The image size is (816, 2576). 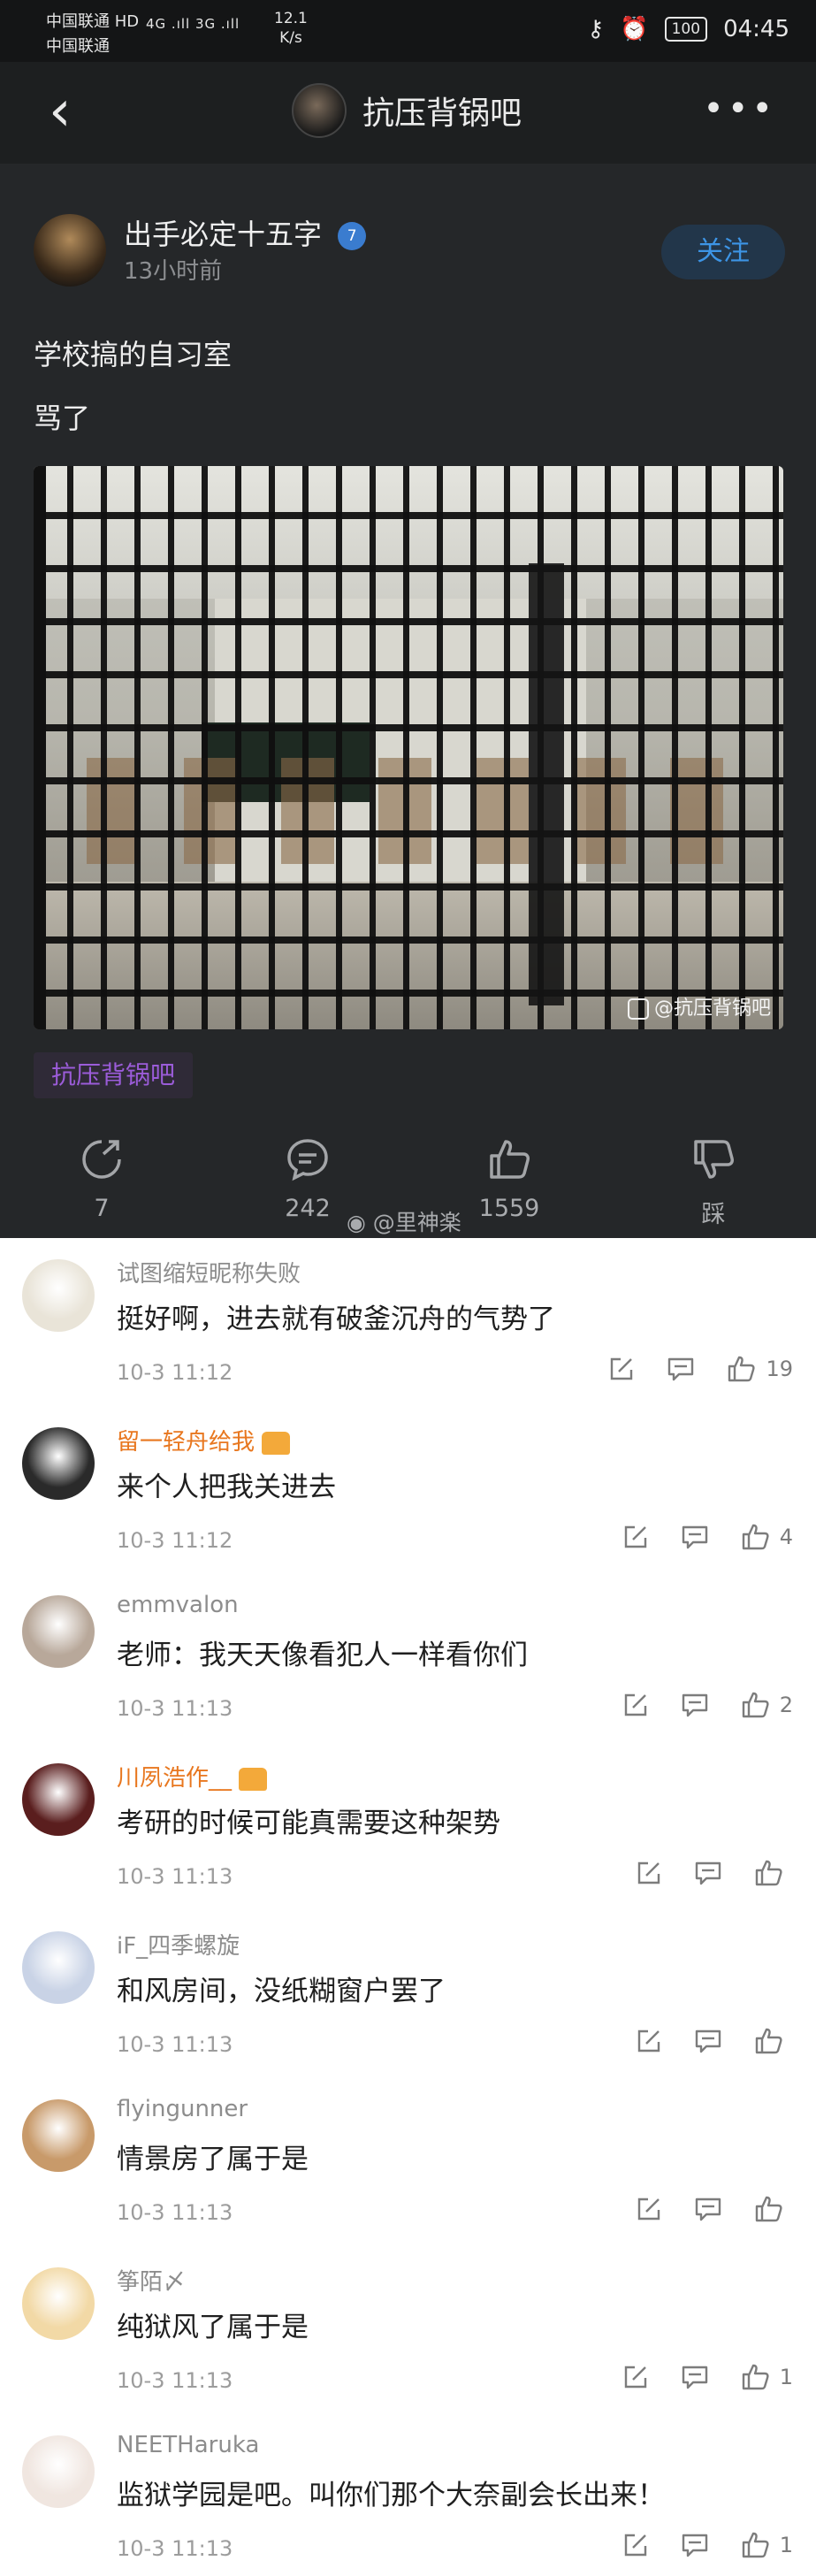 I want to click on alarm-icon: ⏰, so click(x=634, y=29).